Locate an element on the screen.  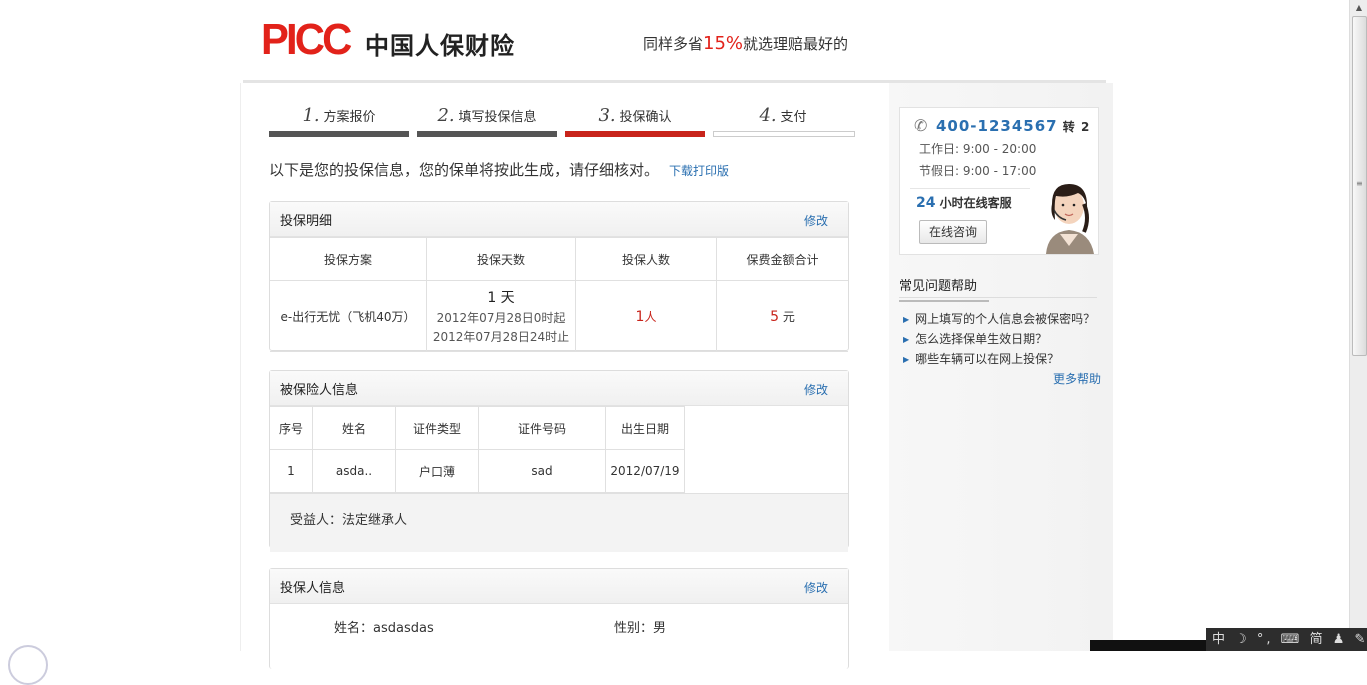
plan-cell: e-出行无忧（飞机40万） is located at coordinates (348, 316).